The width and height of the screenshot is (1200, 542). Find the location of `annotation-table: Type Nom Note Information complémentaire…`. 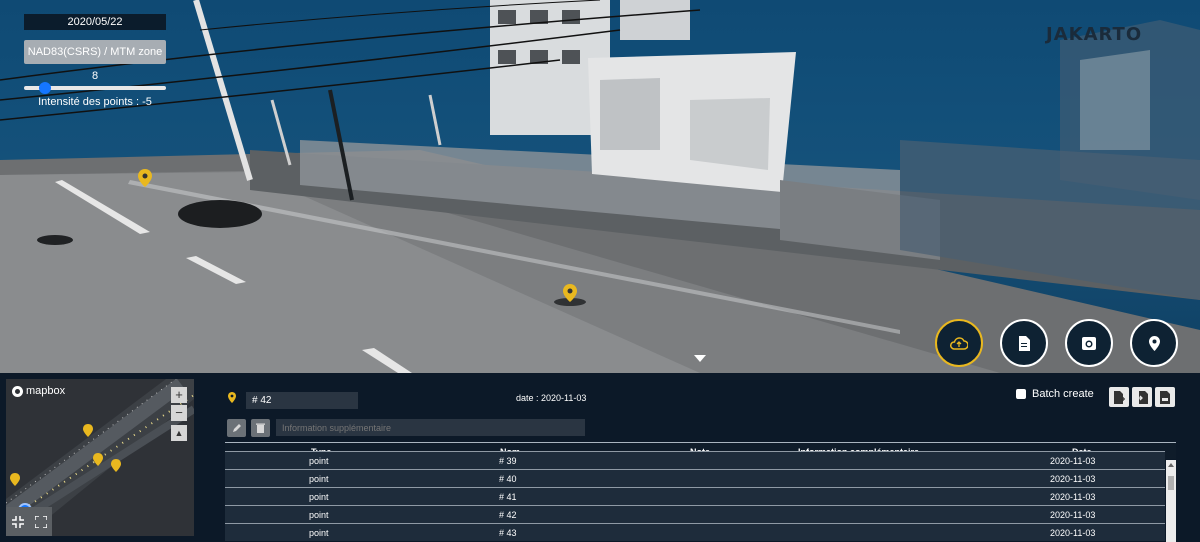

annotation-table: Type Nom Note Information complémentaire… is located at coordinates (700, 492).